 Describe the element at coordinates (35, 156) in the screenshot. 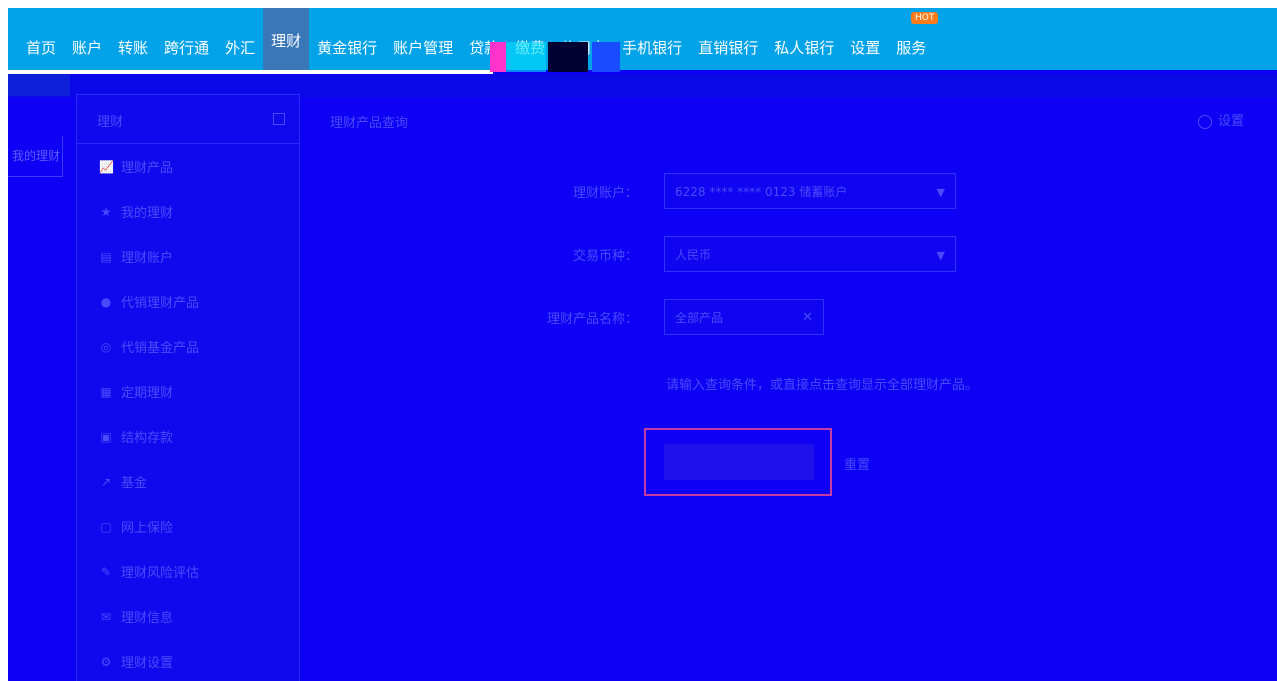

I see `side-tab: 我的理财` at that location.